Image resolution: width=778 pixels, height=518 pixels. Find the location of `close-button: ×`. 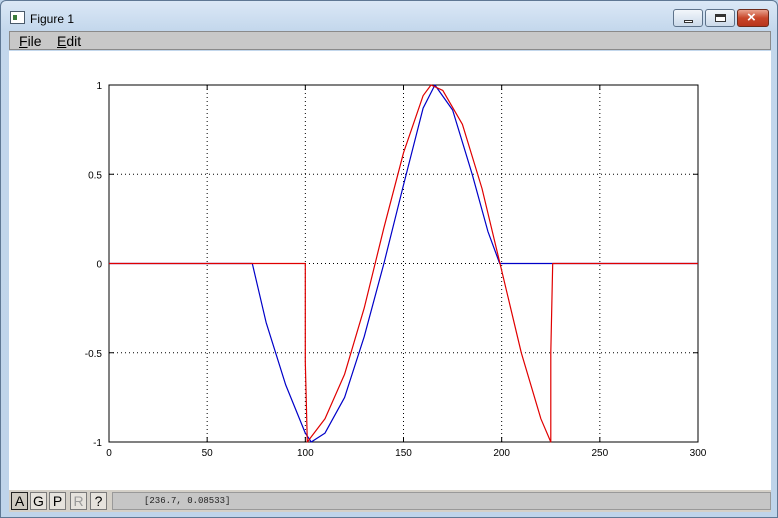

close-button: × is located at coordinates (753, 18).